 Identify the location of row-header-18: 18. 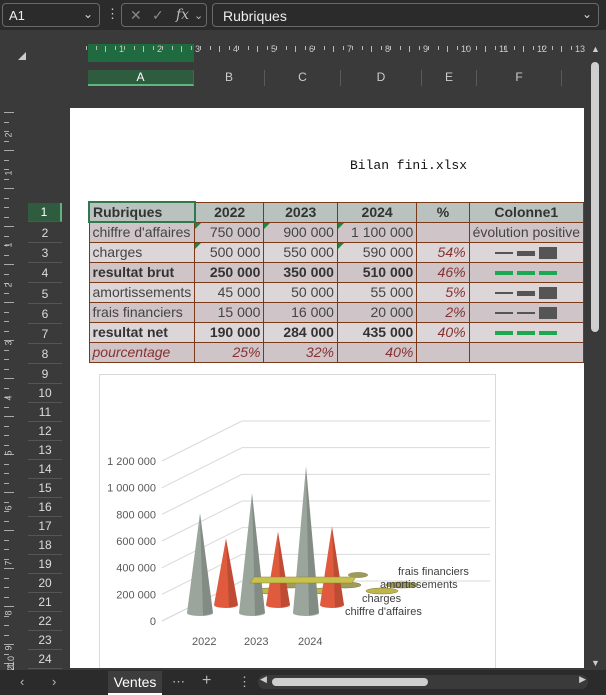
(45, 545).